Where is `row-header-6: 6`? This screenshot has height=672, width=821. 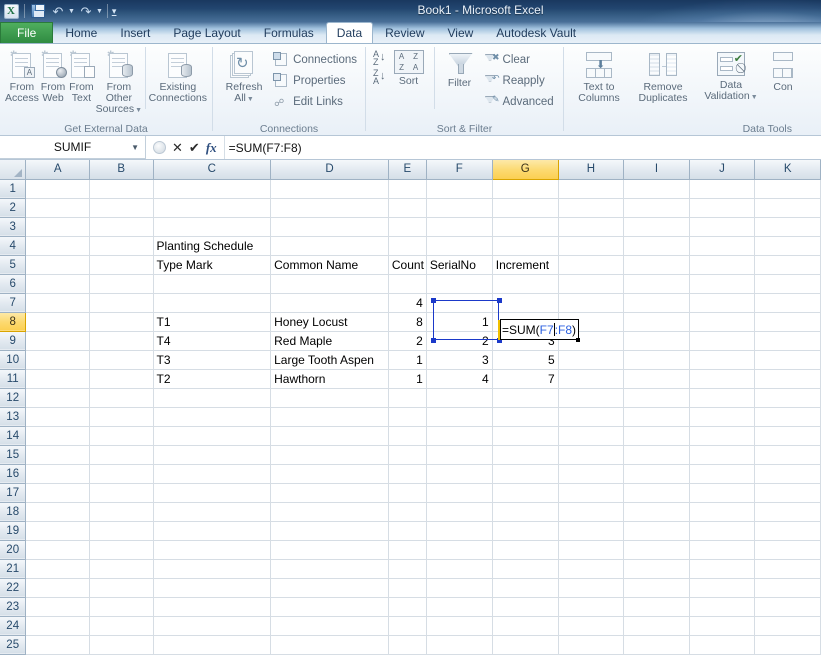 row-header-6: 6 is located at coordinates (13, 284).